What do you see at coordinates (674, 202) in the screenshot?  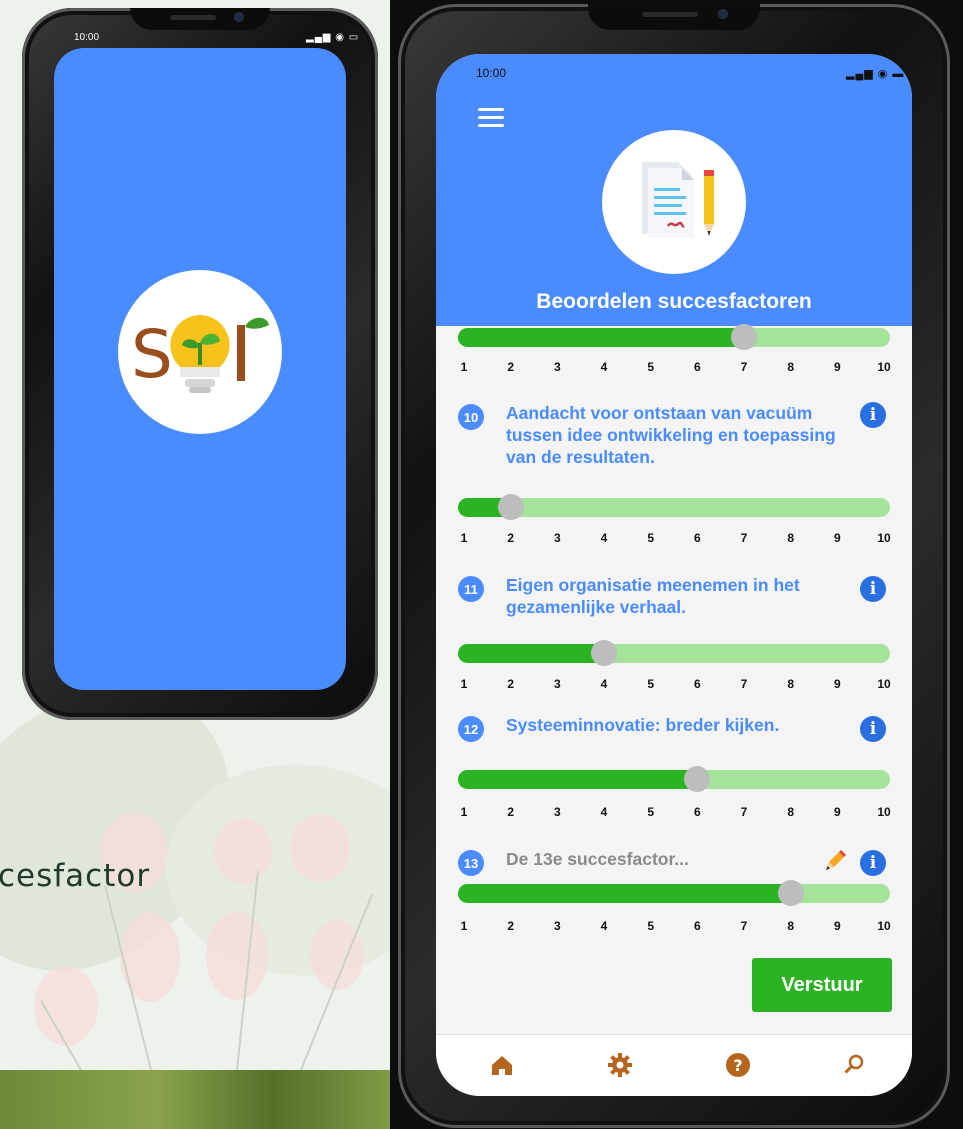 I see `header-icon-circle` at bounding box center [674, 202].